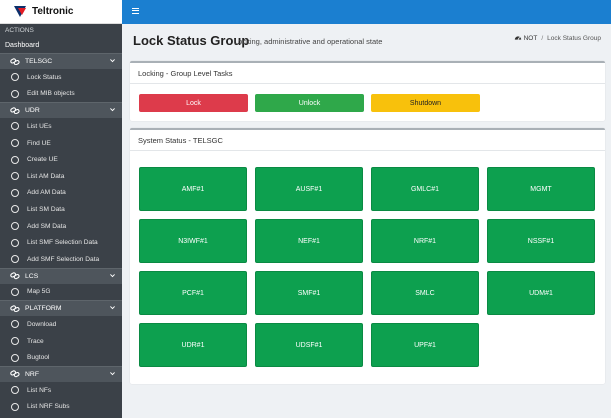  I want to click on dashboard-icon, so click(517, 38).